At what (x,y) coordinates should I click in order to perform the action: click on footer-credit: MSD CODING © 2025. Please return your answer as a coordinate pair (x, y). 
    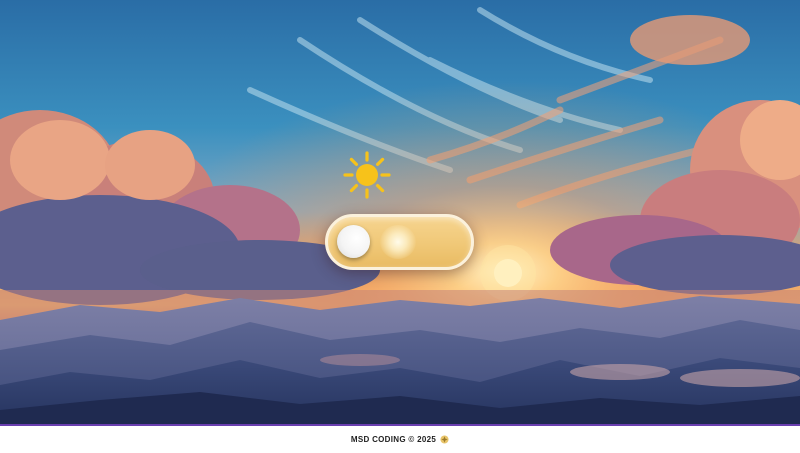
    Looking at the image, I should click on (393, 439).